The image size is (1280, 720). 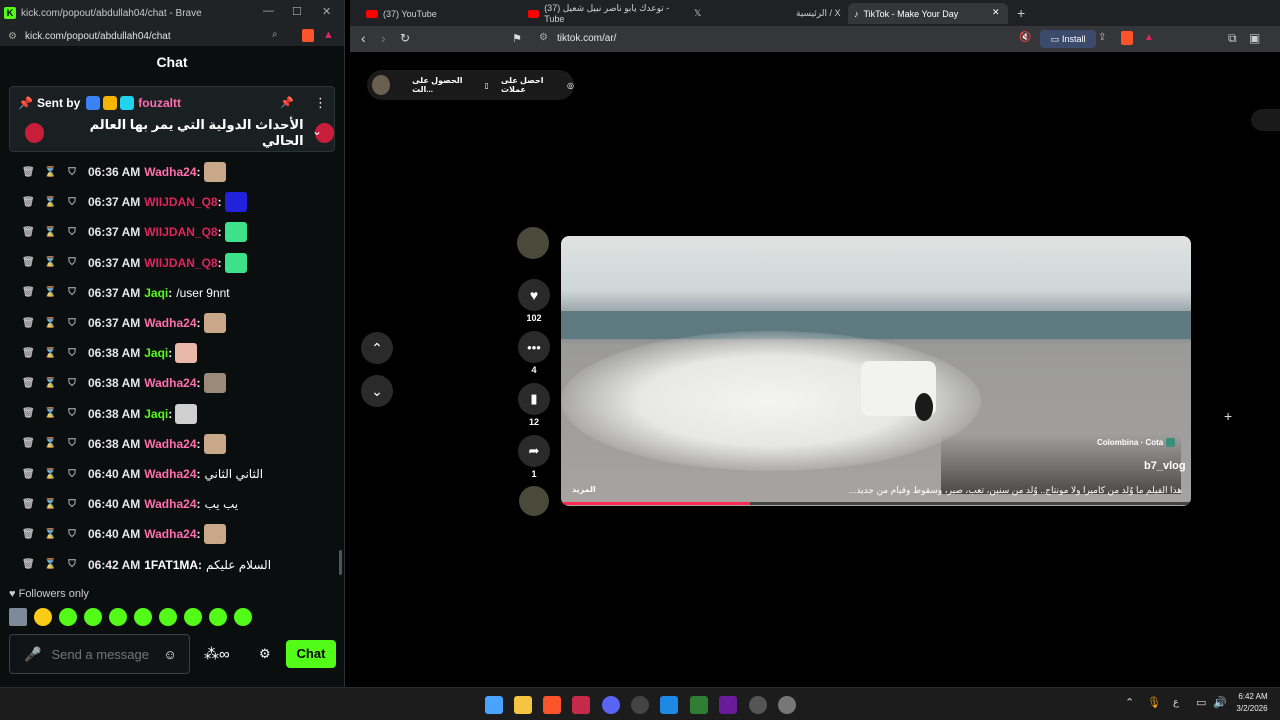 I want to click on new-tab-icon: +, so click(x=1021, y=13).